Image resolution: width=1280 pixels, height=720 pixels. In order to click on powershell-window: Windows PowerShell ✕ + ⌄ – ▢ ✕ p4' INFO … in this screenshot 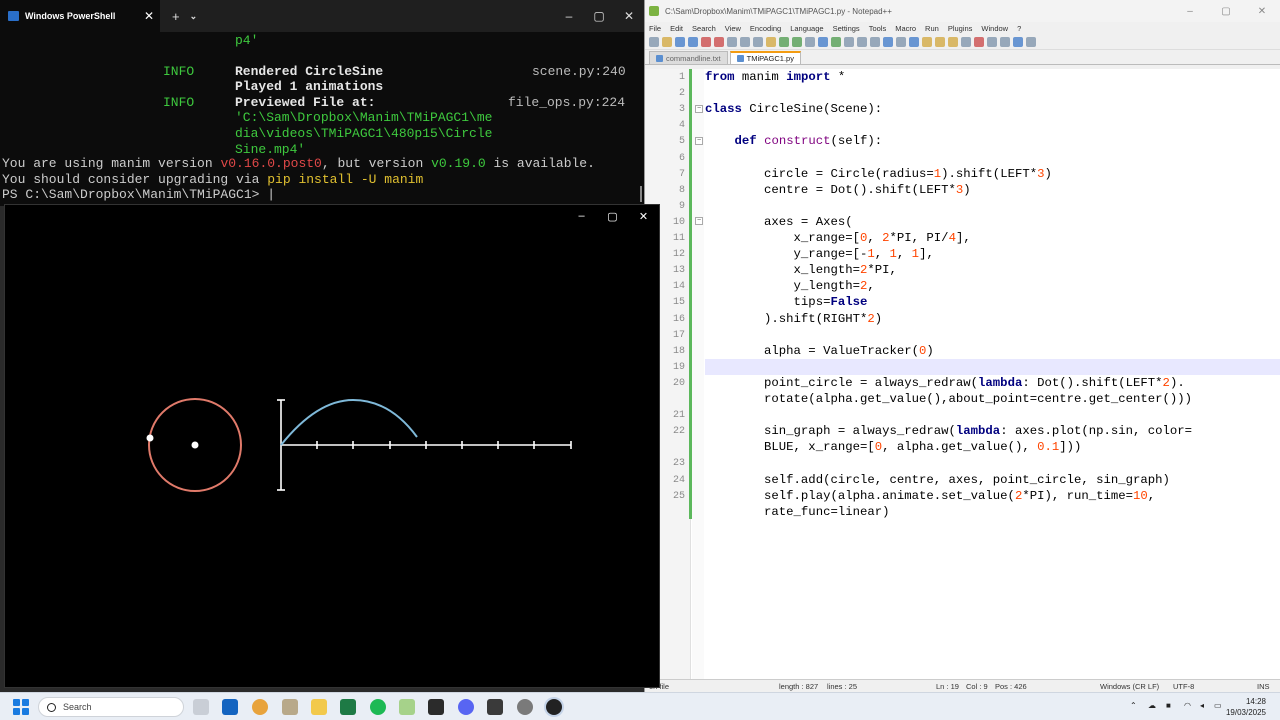, I will do `click(322, 103)`.